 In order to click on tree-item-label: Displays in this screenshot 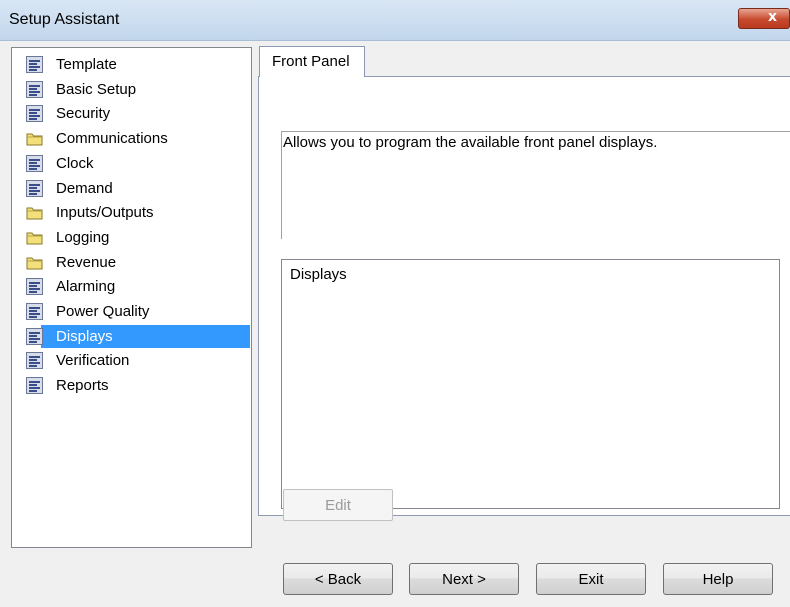, I will do `click(84, 336)`.